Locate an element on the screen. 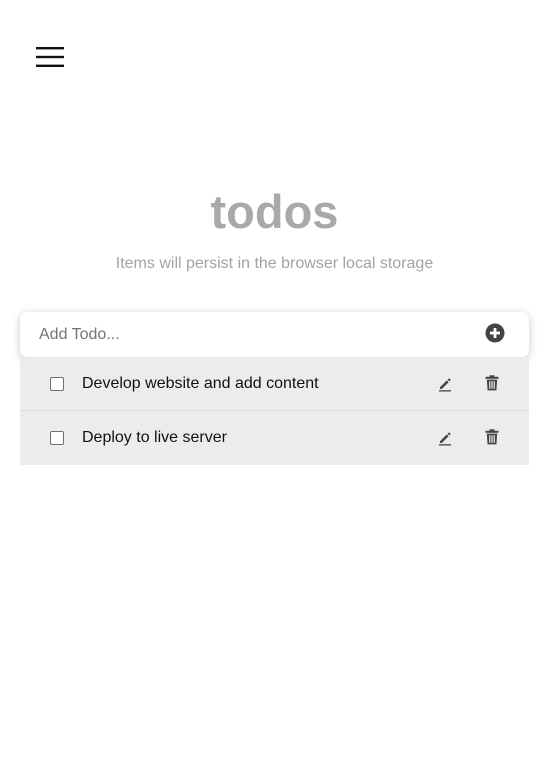 Image resolution: width=549 pixels, height=770 pixels. todo-item: Deploy to live server is located at coordinates (274, 438).